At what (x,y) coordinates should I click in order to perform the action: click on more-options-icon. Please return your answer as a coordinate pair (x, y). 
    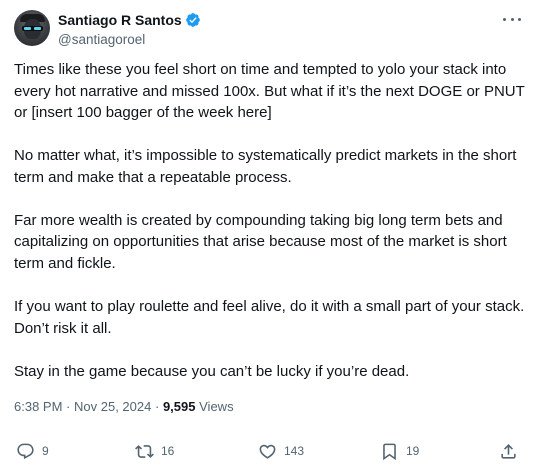
    Looking at the image, I should click on (512, 19).